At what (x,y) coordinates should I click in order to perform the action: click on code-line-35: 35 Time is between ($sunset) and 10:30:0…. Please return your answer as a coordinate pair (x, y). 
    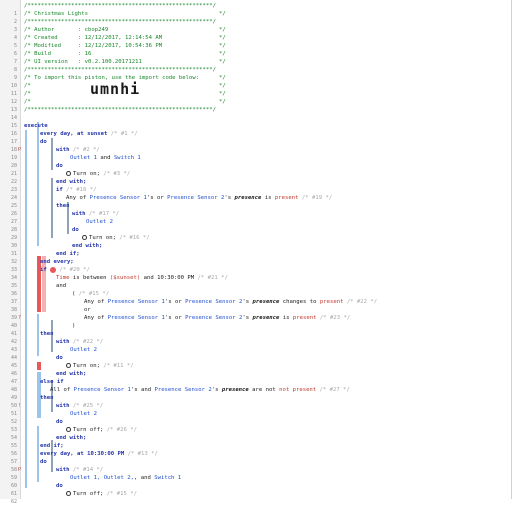
    Looking at the image, I should click on (255, 281).